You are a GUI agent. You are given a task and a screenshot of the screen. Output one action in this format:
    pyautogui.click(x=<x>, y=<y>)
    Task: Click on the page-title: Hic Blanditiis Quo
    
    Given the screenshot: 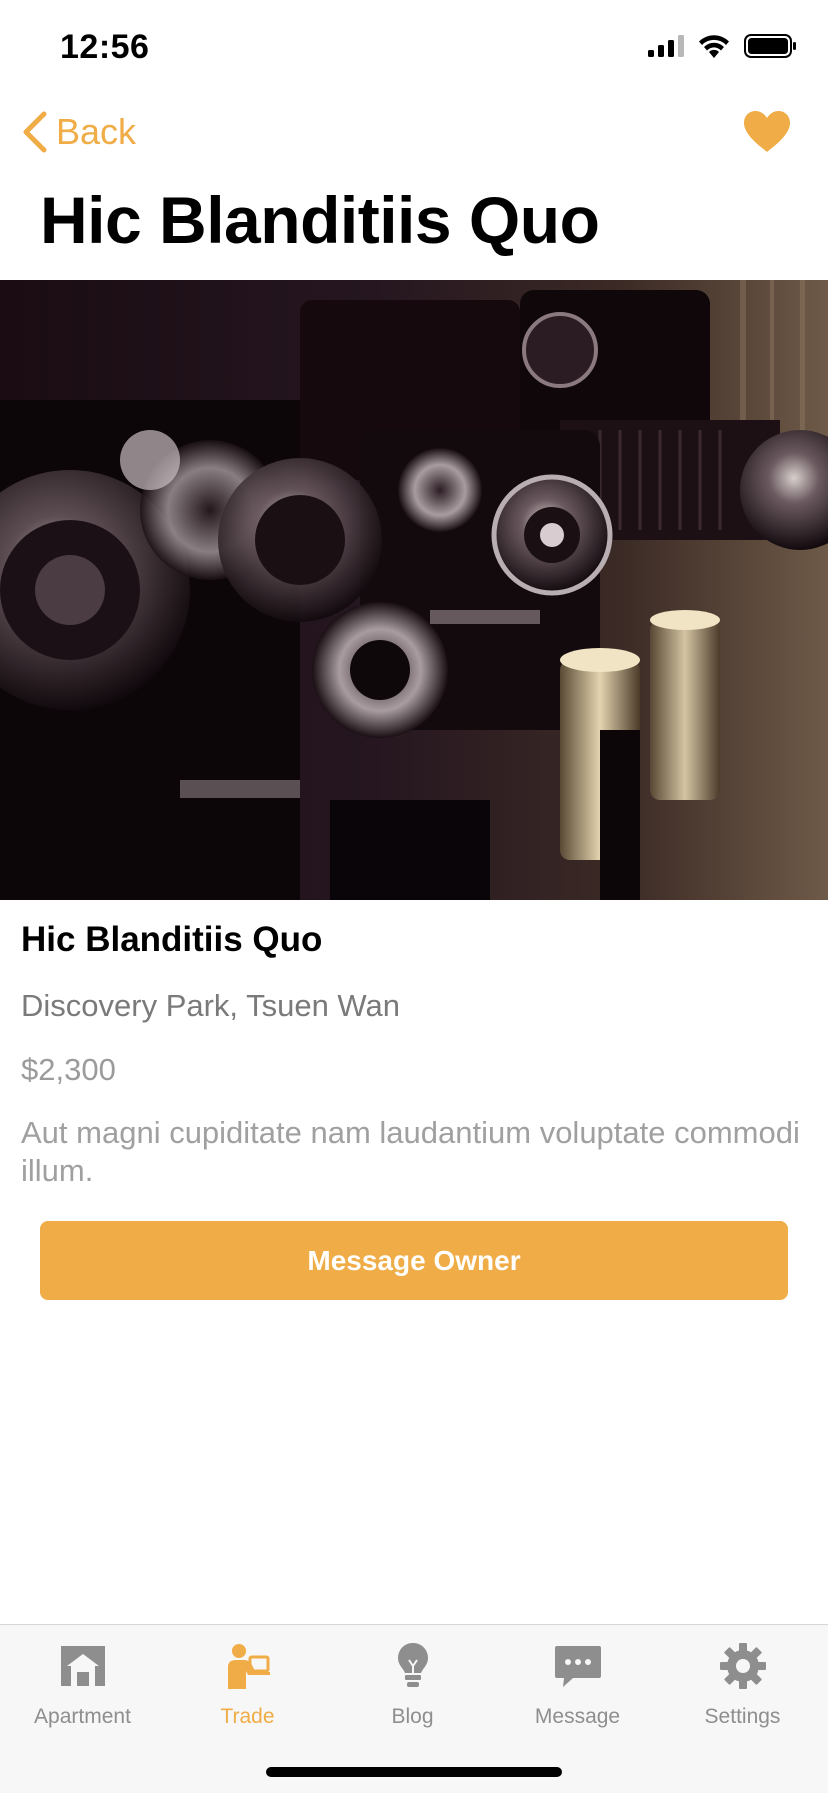 What is the action you would take?
    pyautogui.click(x=320, y=220)
    